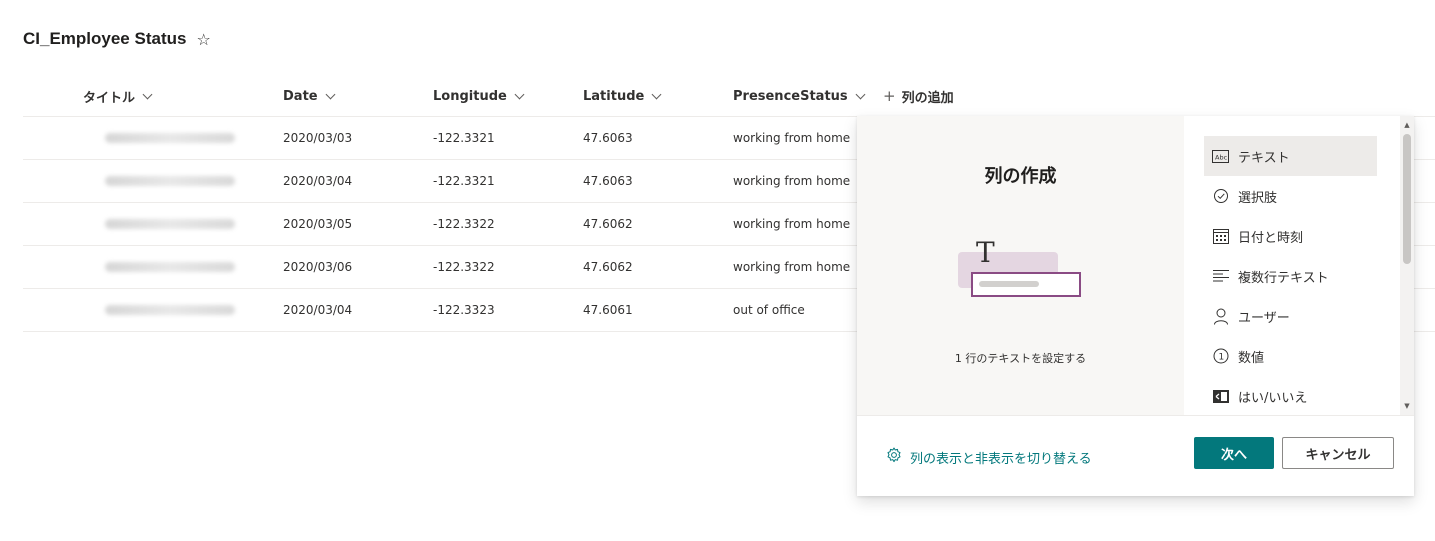 This screenshot has width=1435, height=541. Describe the element at coordinates (318, 138) in the screenshot. I see `cell-date: 2020/03/03` at that location.